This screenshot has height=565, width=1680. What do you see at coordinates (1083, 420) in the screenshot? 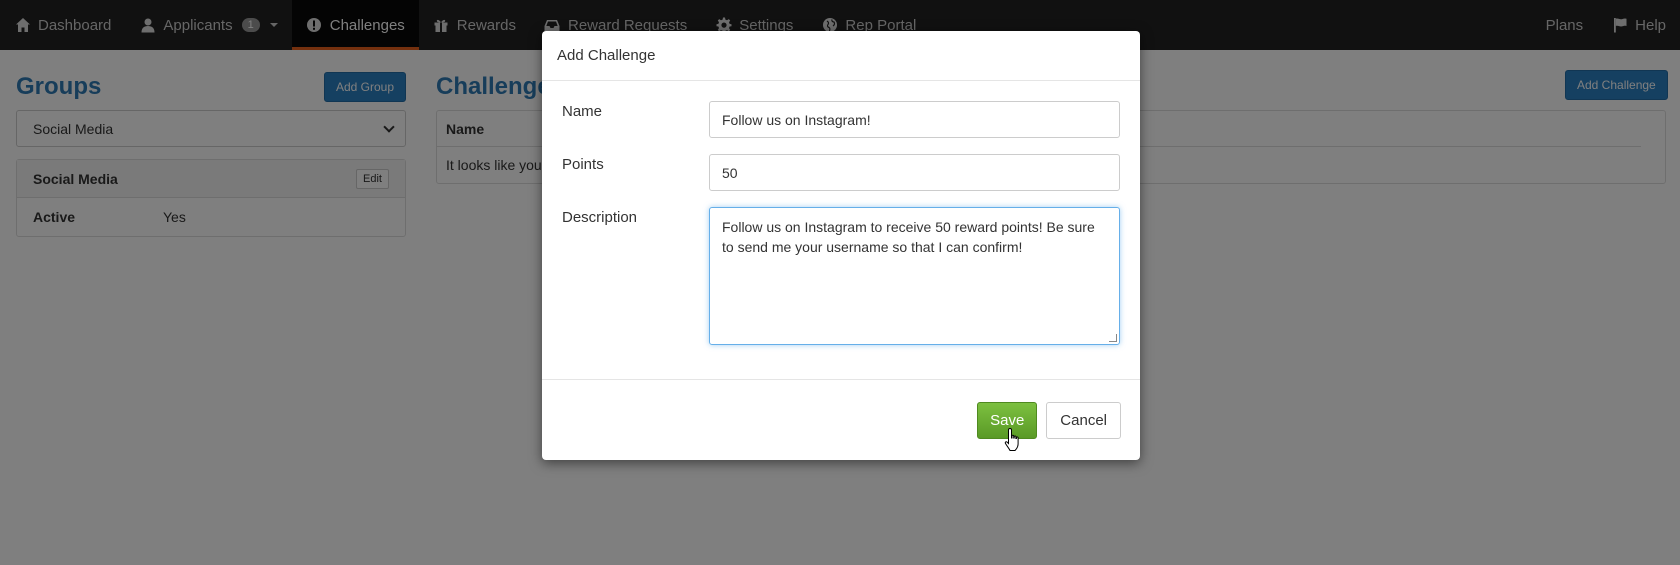
I see `cancel-button: Cancel` at bounding box center [1083, 420].